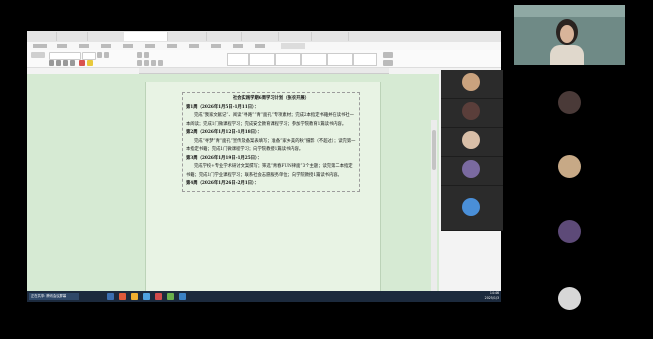  Describe the element at coordinates (72, 63) in the screenshot. I see `strikethrough-button` at that location.